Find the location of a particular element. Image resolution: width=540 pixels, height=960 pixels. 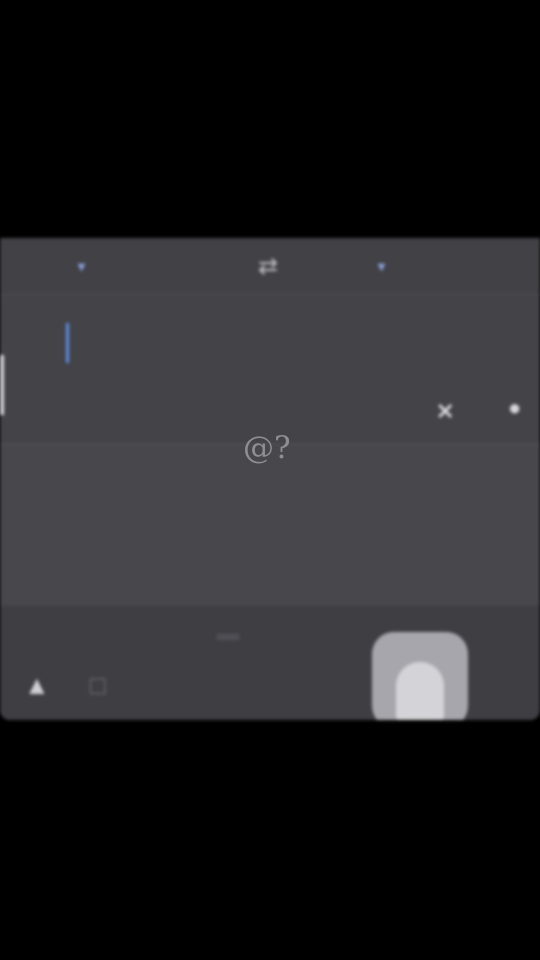

source-language-button: ▾ is located at coordinates (79, 266).